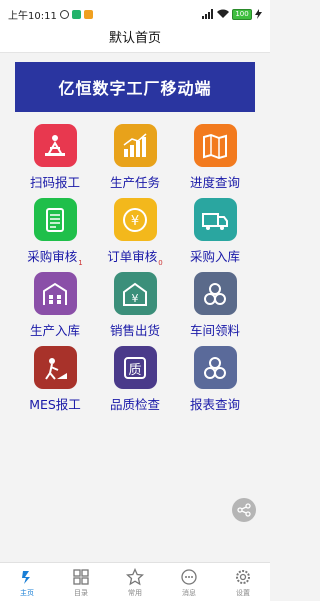 This screenshot has height=601, width=320. I want to click on grid-item-sales-shipment: ¥ 销售出货, so click(135, 309).